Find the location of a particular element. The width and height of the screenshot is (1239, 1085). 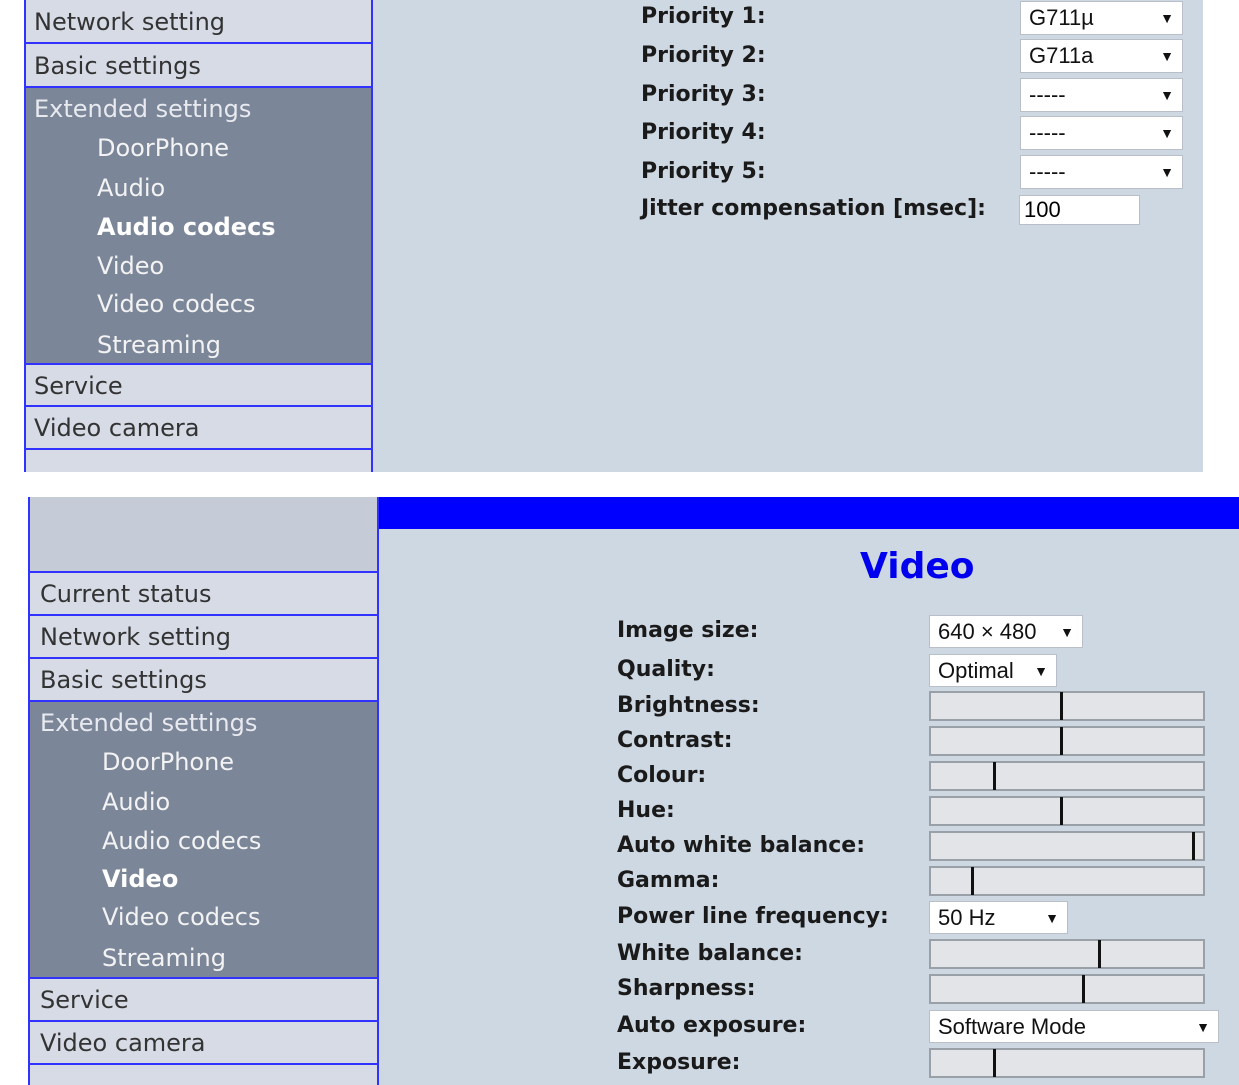

sidebar-item-label: Current status is located at coordinates (126, 594).